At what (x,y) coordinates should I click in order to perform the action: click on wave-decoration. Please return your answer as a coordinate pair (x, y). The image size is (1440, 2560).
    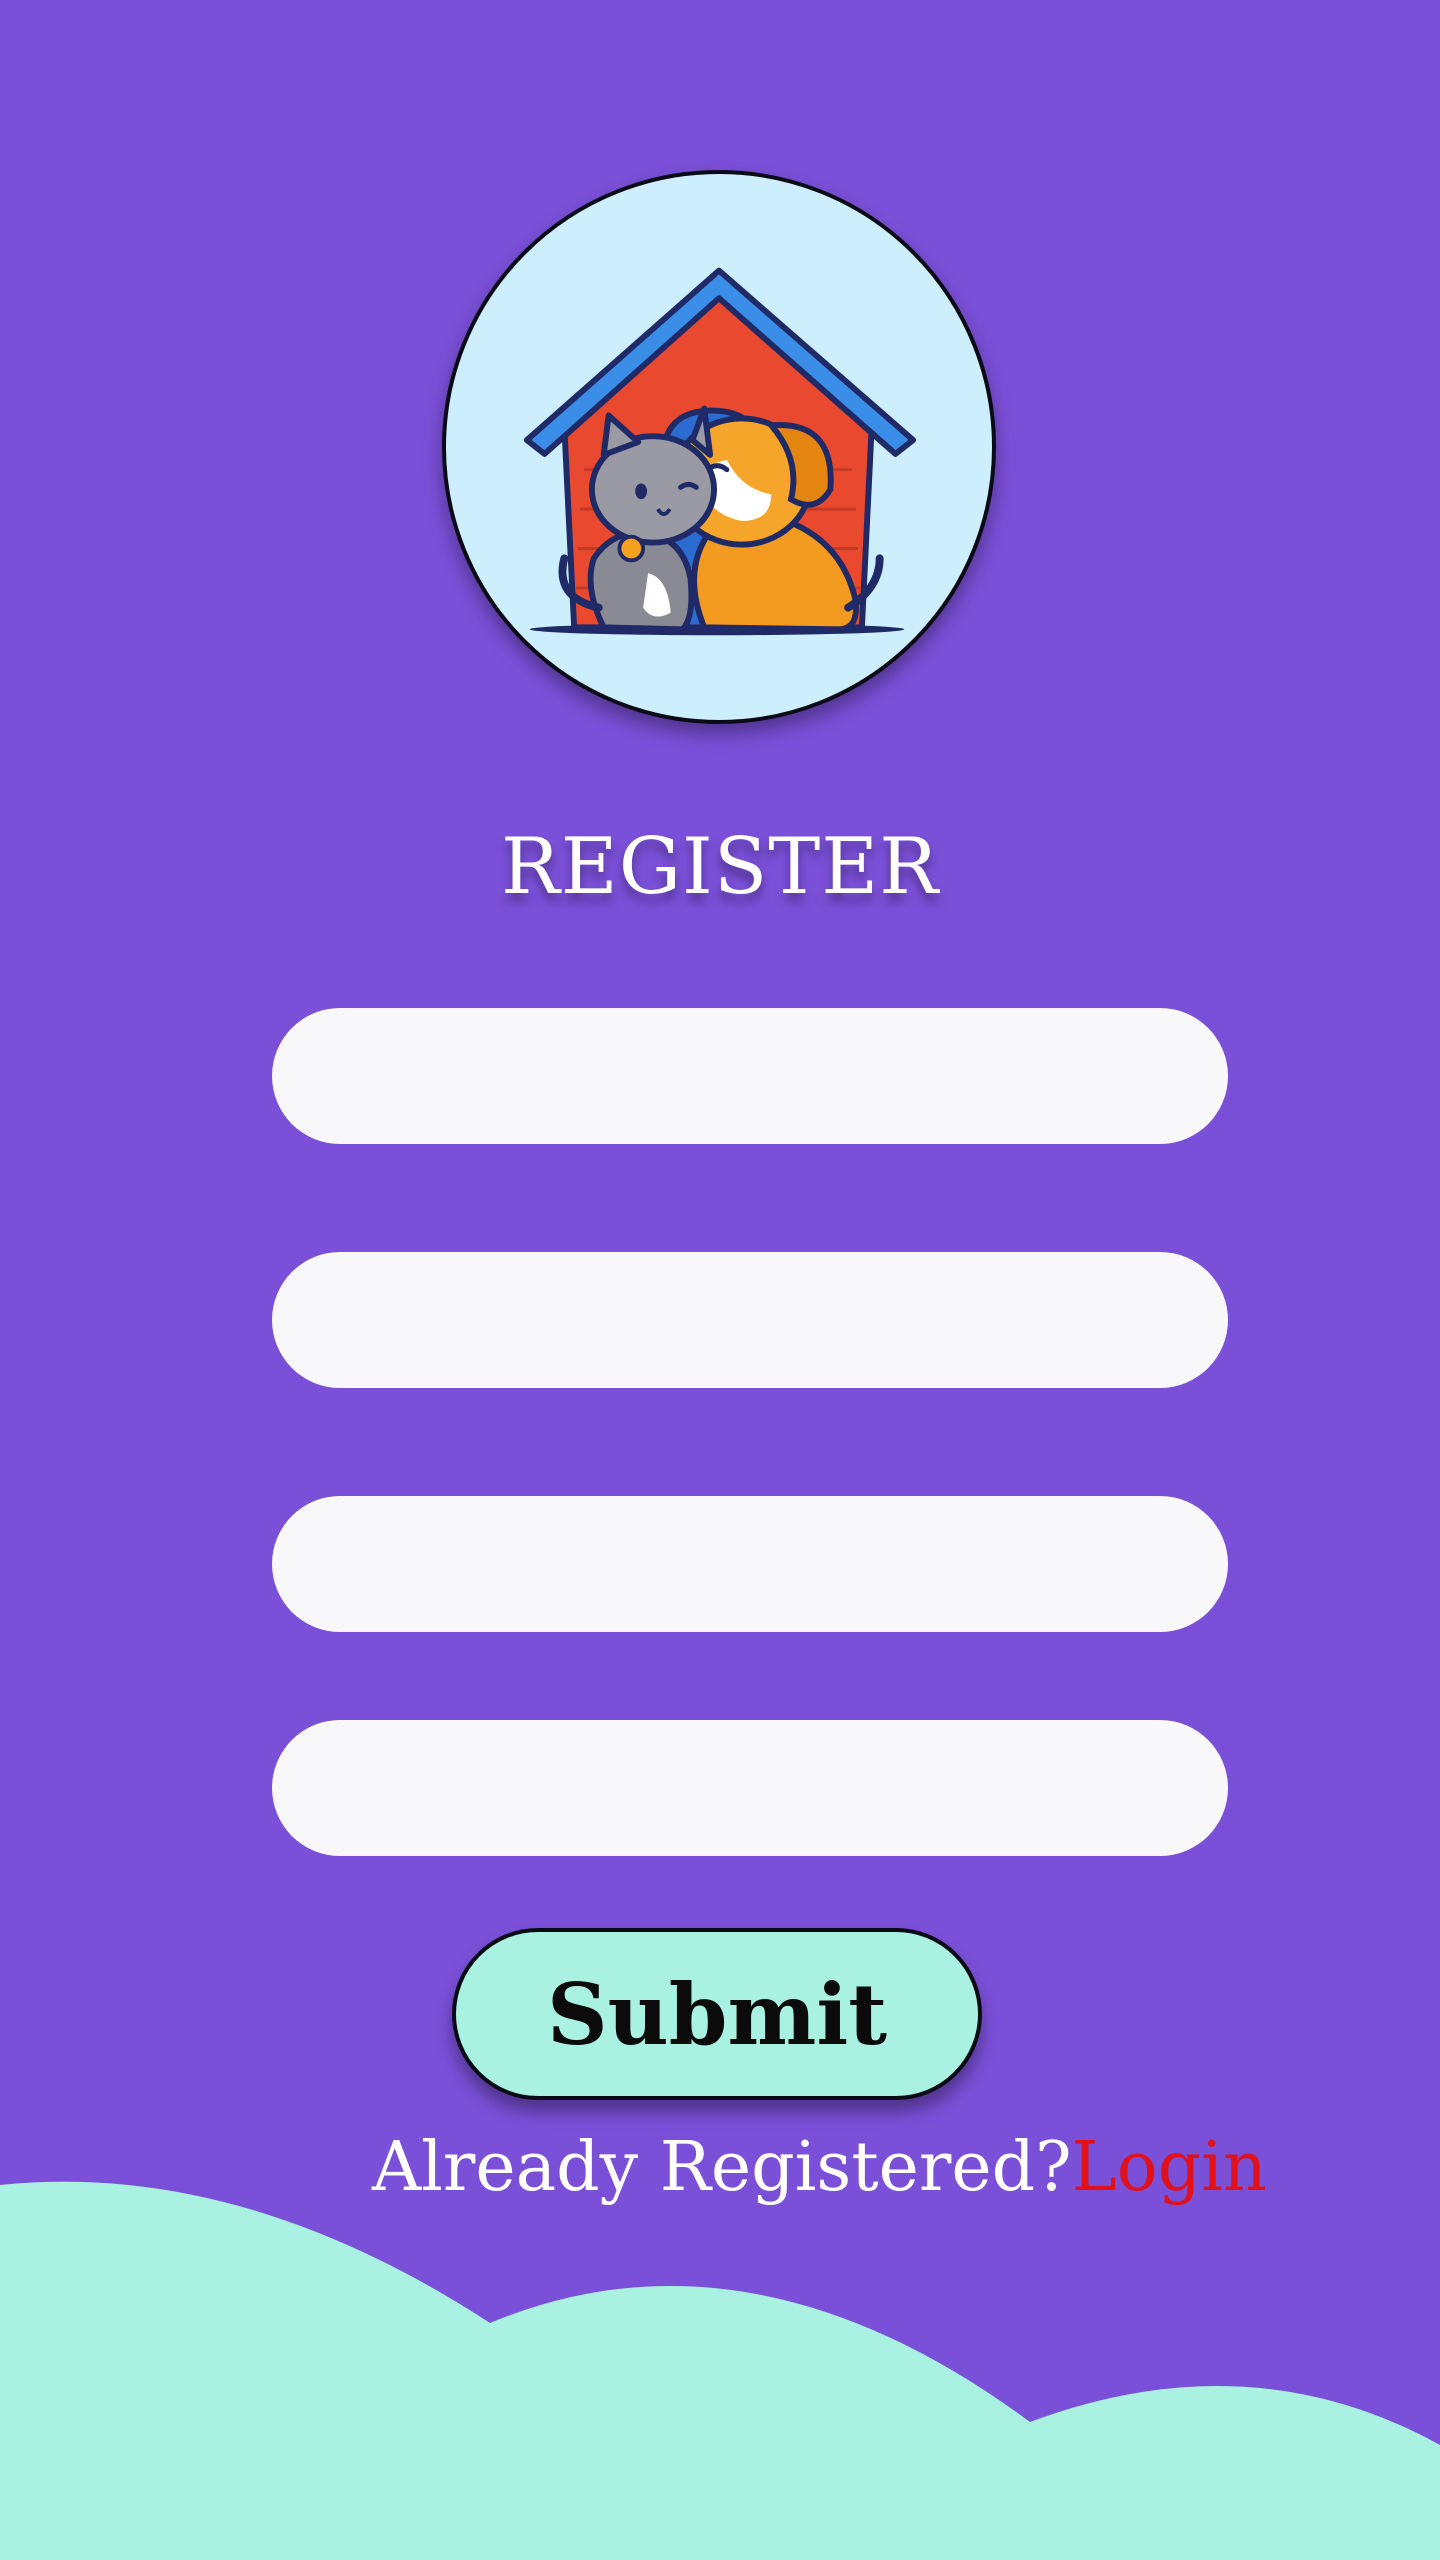
    Looking at the image, I should click on (720, 2370).